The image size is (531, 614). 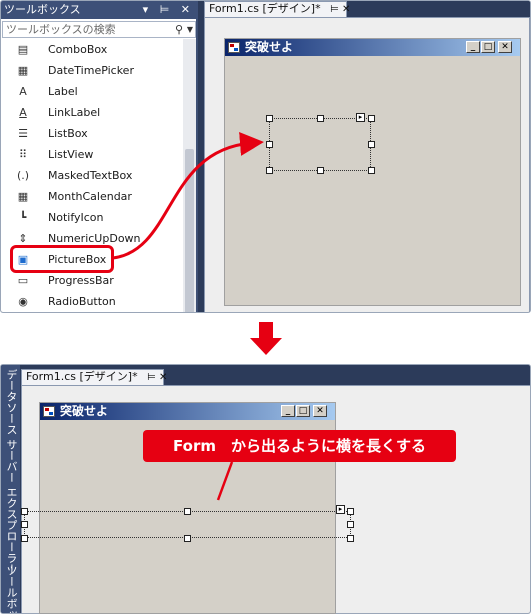 I want to click on annotation-callout: Form から出るように横を長くする, so click(x=299, y=446).